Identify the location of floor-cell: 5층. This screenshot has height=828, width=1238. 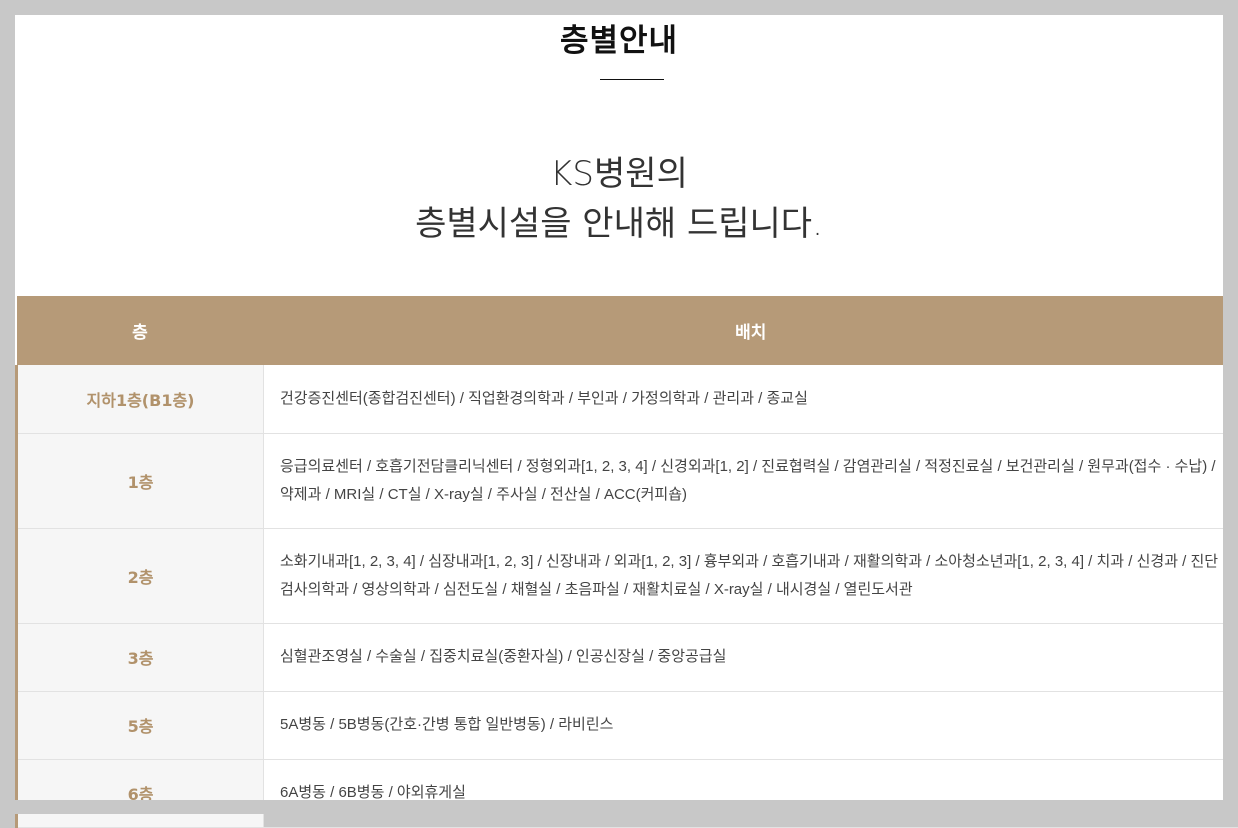
(140, 725).